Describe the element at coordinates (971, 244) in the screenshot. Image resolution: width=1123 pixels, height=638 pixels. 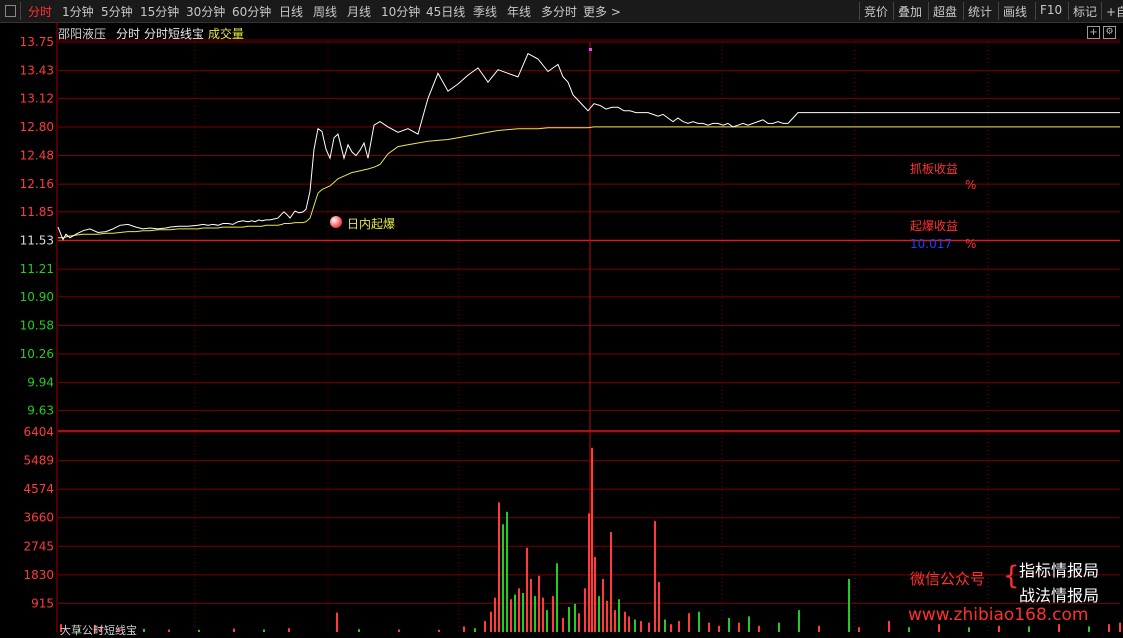
I see `burst-profit-unit: %` at that location.